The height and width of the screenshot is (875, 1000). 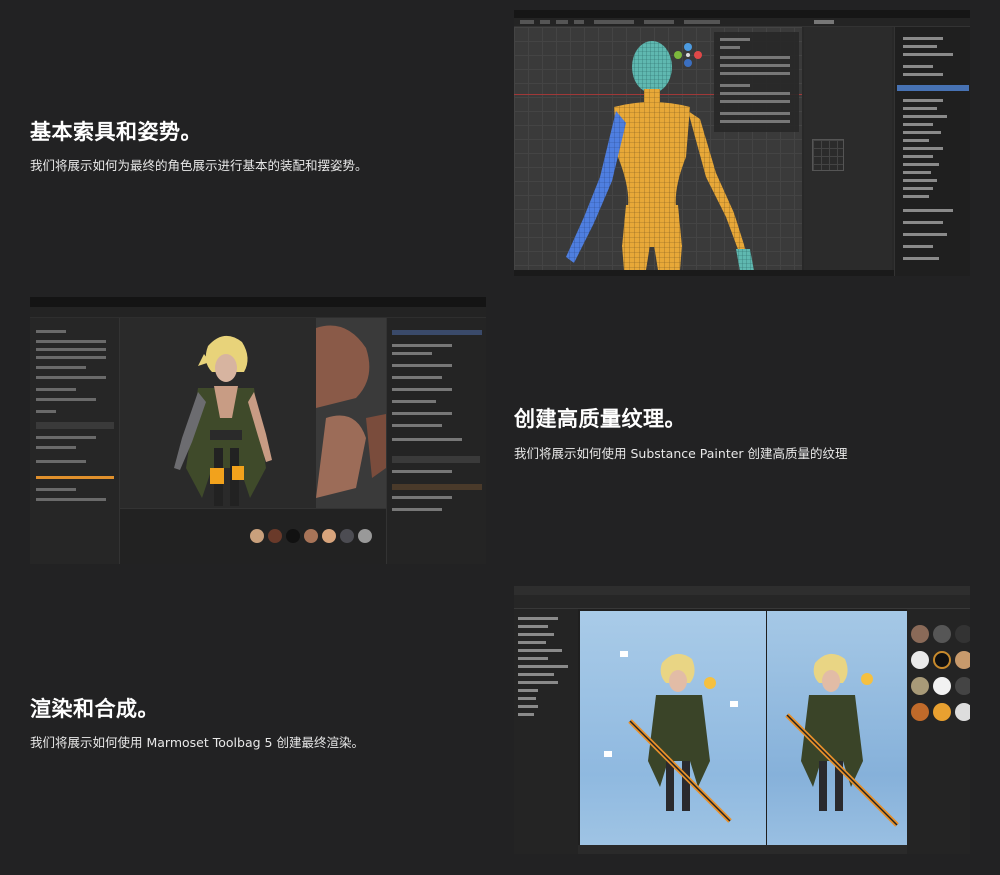 I want to click on texturing-screenshot, so click(x=258, y=430).